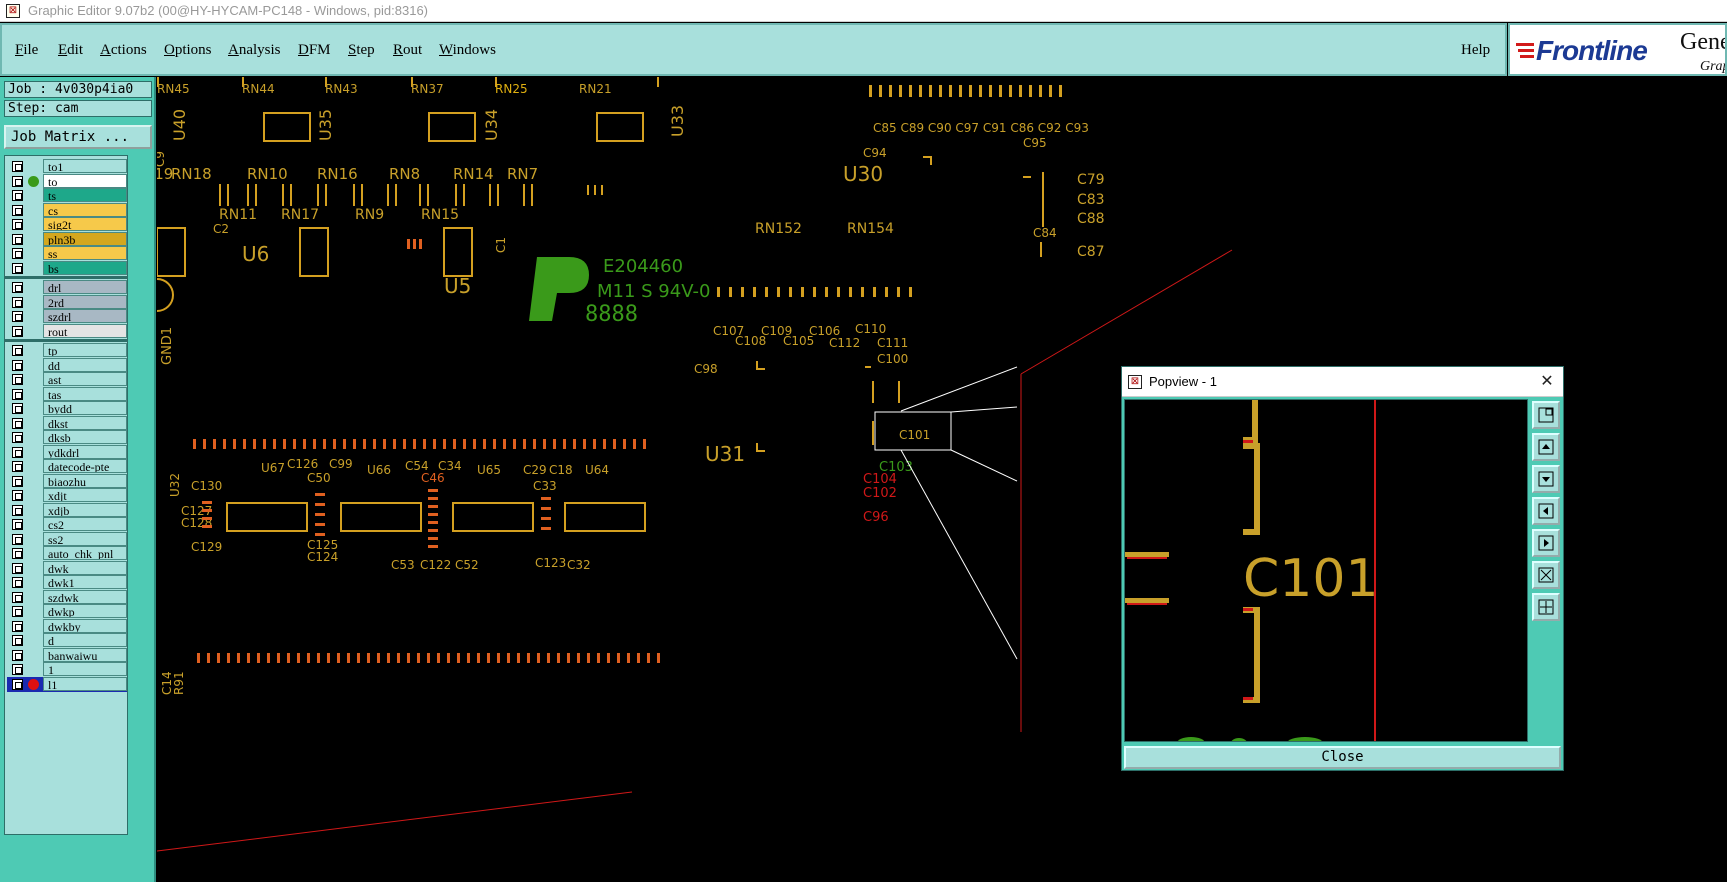 The height and width of the screenshot is (882, 1727). Describe the element at coordinates (85, 408) in the screenshot. I see `layer-name: bydd` at that location.